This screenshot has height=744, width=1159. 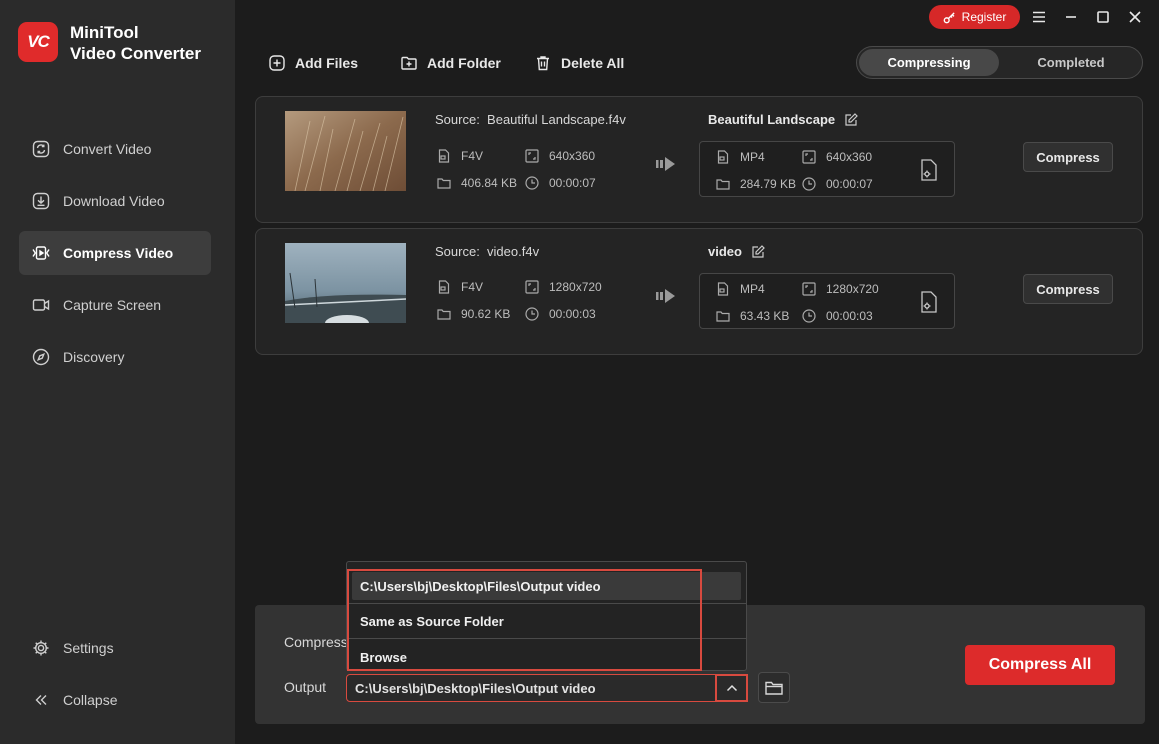 I want to click on output-settings-box: MP4 1280x720 63.43 KB 00:00:03, so click(x=827, y=301).